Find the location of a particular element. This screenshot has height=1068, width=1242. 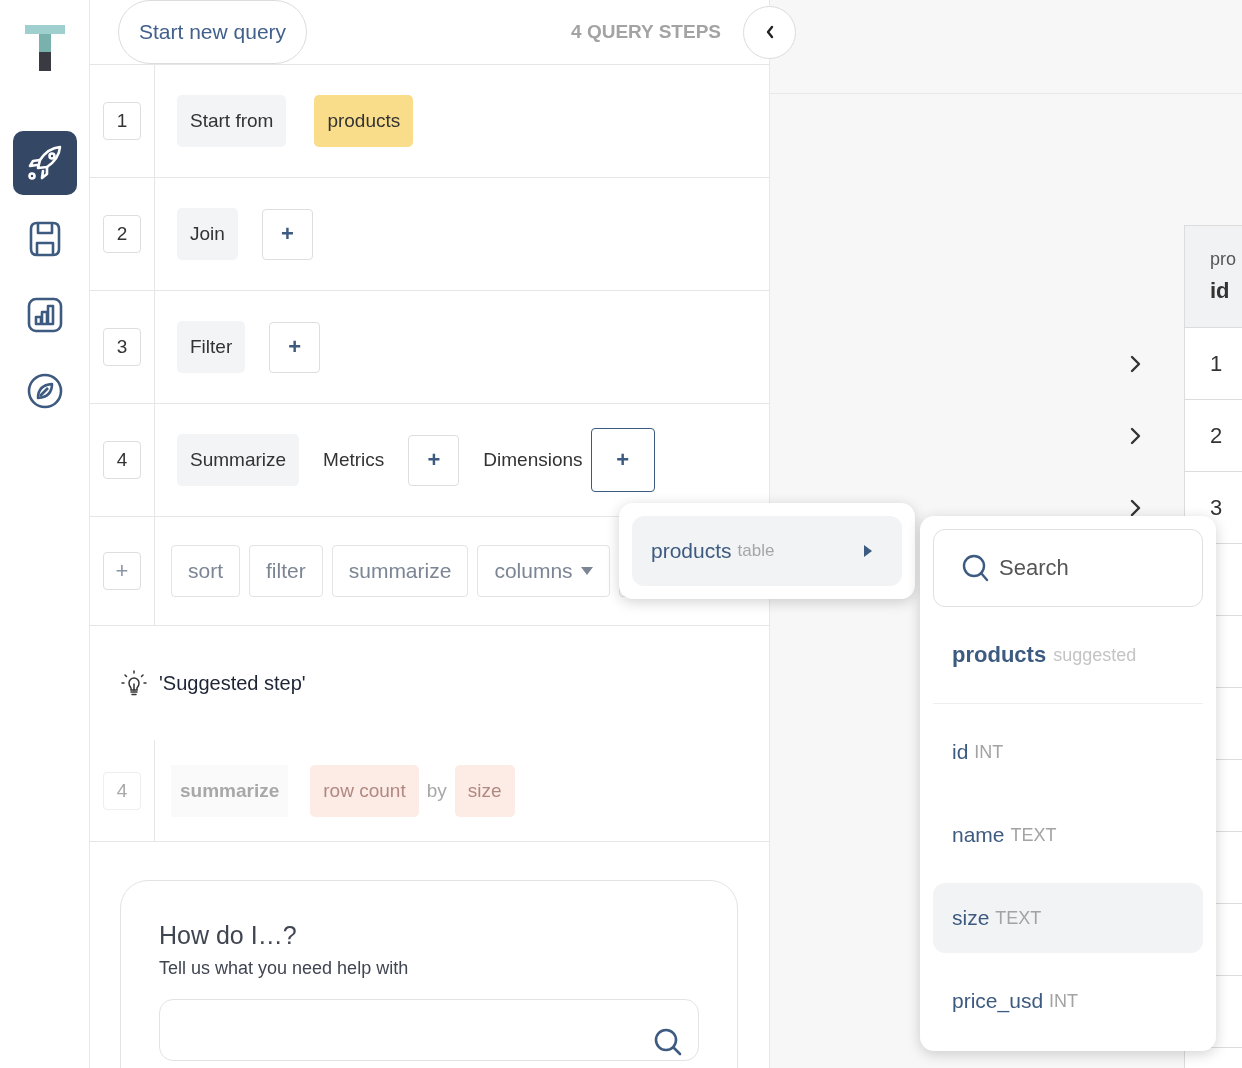

query-steps-count: 4 QUERY STEPS is located at coordinates (646, 32).